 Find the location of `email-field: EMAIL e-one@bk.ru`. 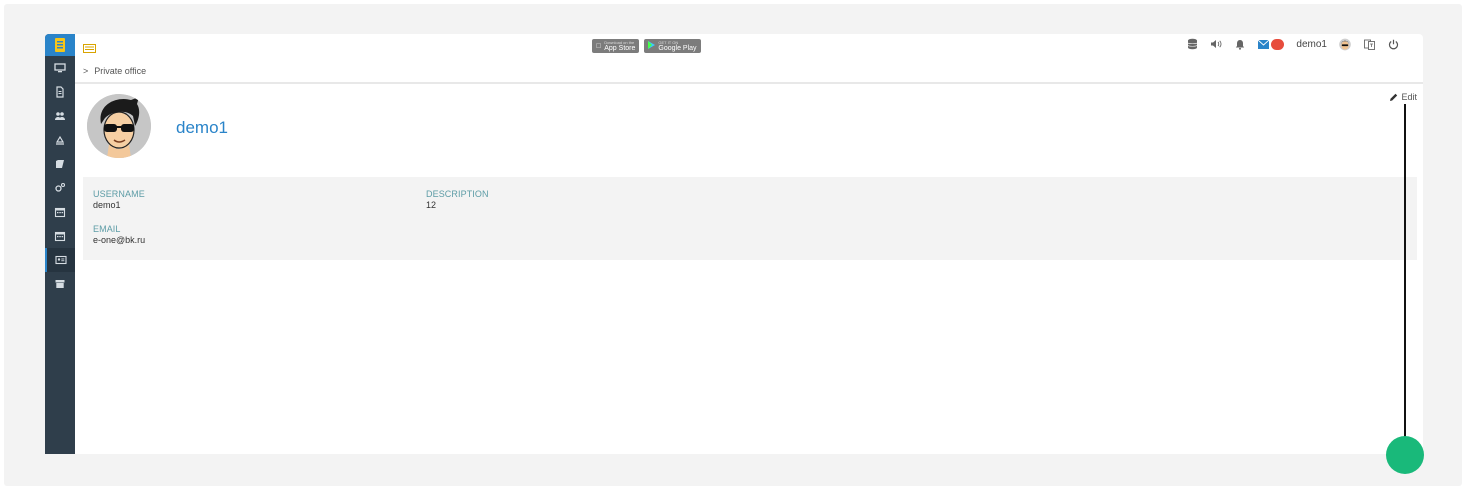

email-field: EMAIL e-one@bk.ru is located at coordinates (119, 234).